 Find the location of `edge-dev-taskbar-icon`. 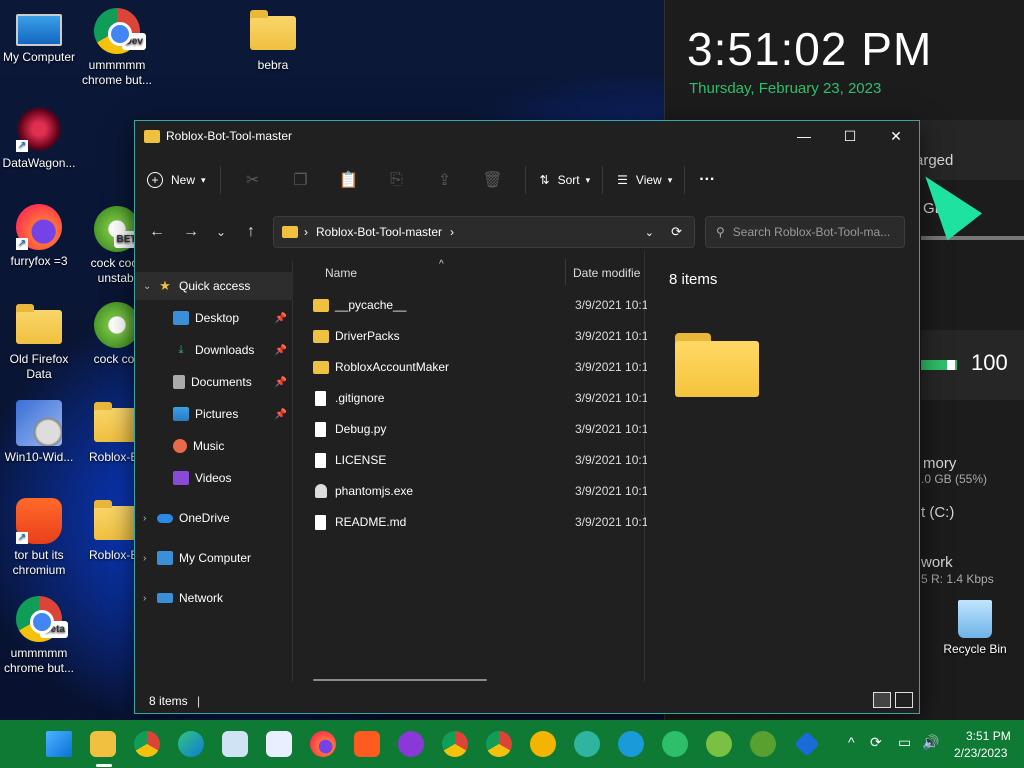

edge-dev-taskbar-icon is located at coordinates (675, 744).